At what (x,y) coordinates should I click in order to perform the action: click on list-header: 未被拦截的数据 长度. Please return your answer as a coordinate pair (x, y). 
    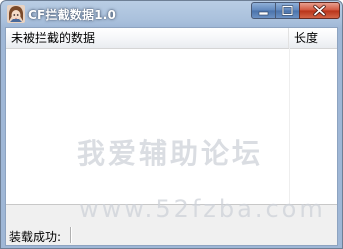
    Looking at the image, I should click on (171, 38).